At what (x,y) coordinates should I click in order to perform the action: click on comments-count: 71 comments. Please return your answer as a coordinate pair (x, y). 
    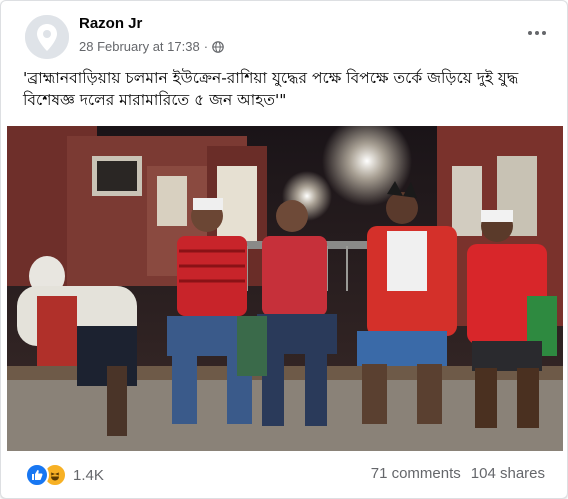
    Looking at the image, I should click on (416, 473).